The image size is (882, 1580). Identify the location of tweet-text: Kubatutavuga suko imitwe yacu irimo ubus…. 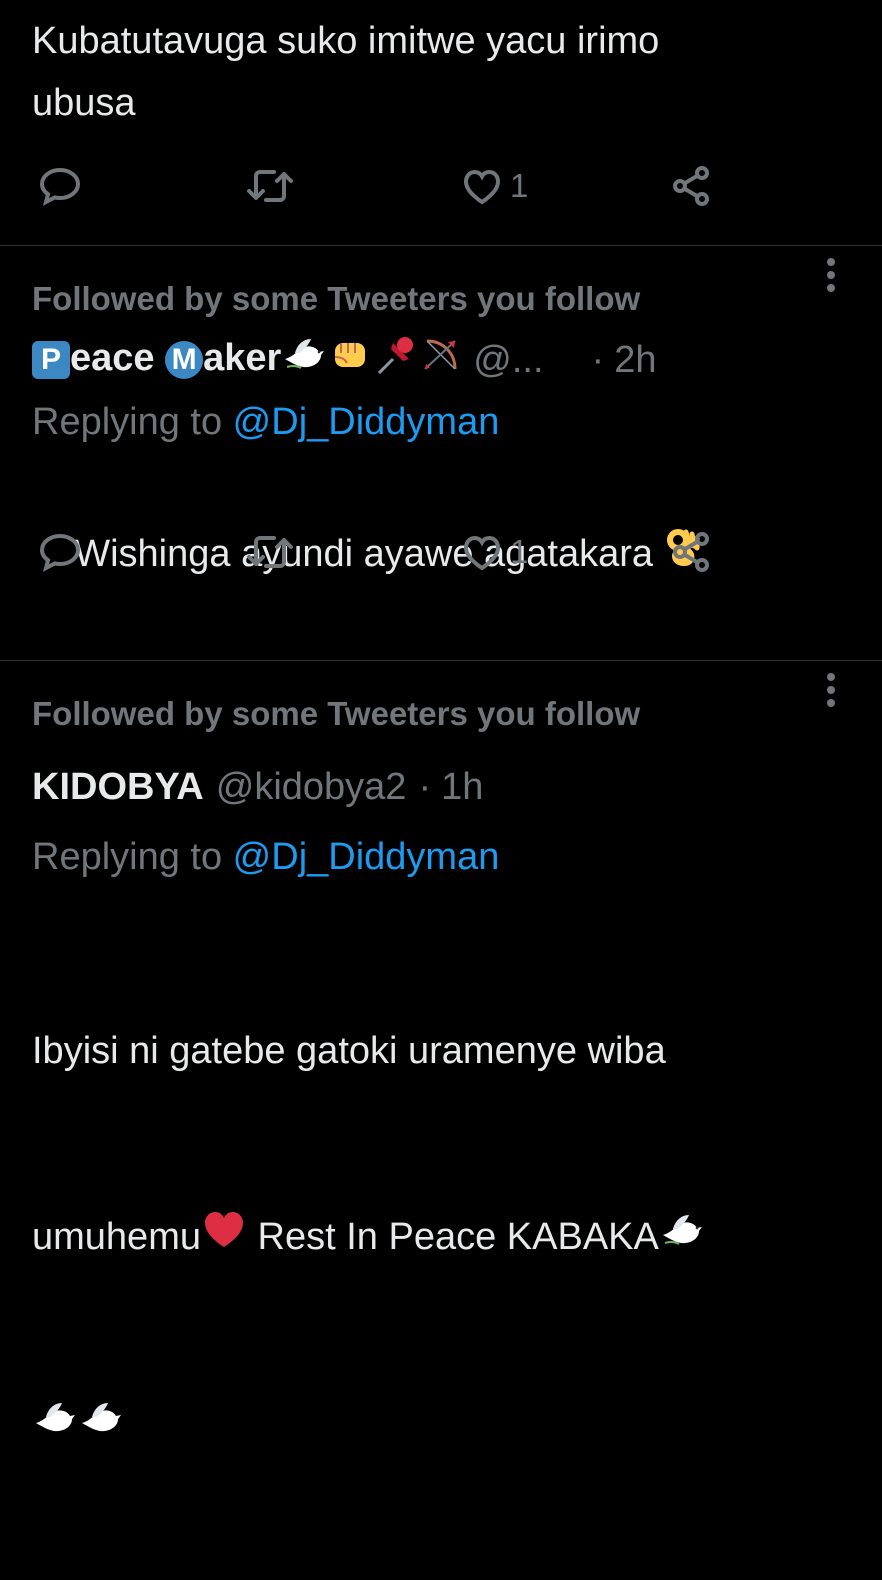
(346, 72).